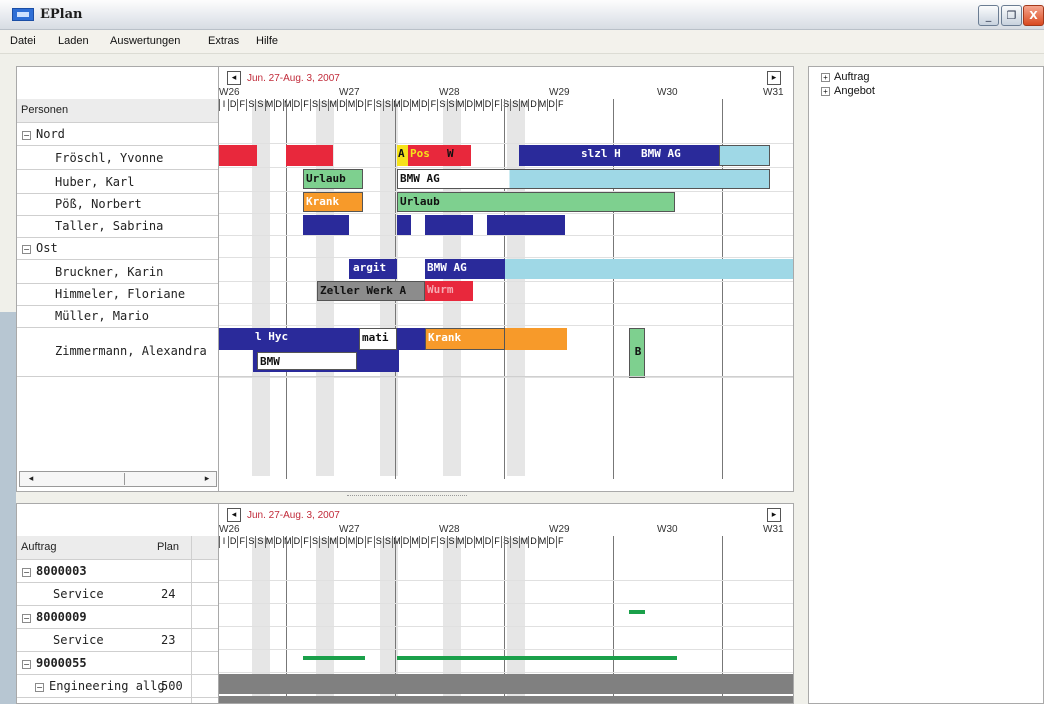  Describe the element at coordinates (73, 41) in the screenshot. I see `menu-laden: Laden` at that location.